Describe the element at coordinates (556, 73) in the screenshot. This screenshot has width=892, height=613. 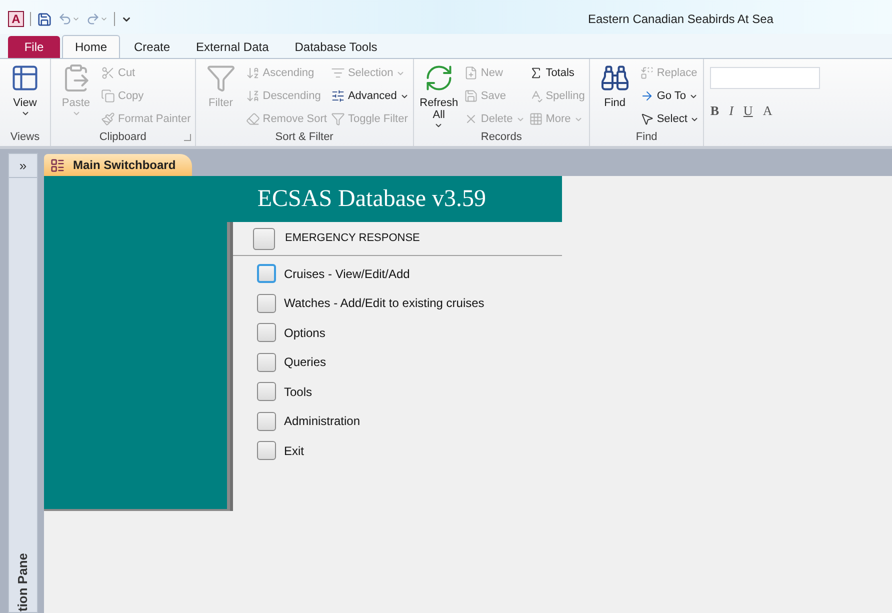
I see `ribbon-button: Totals` at that location.